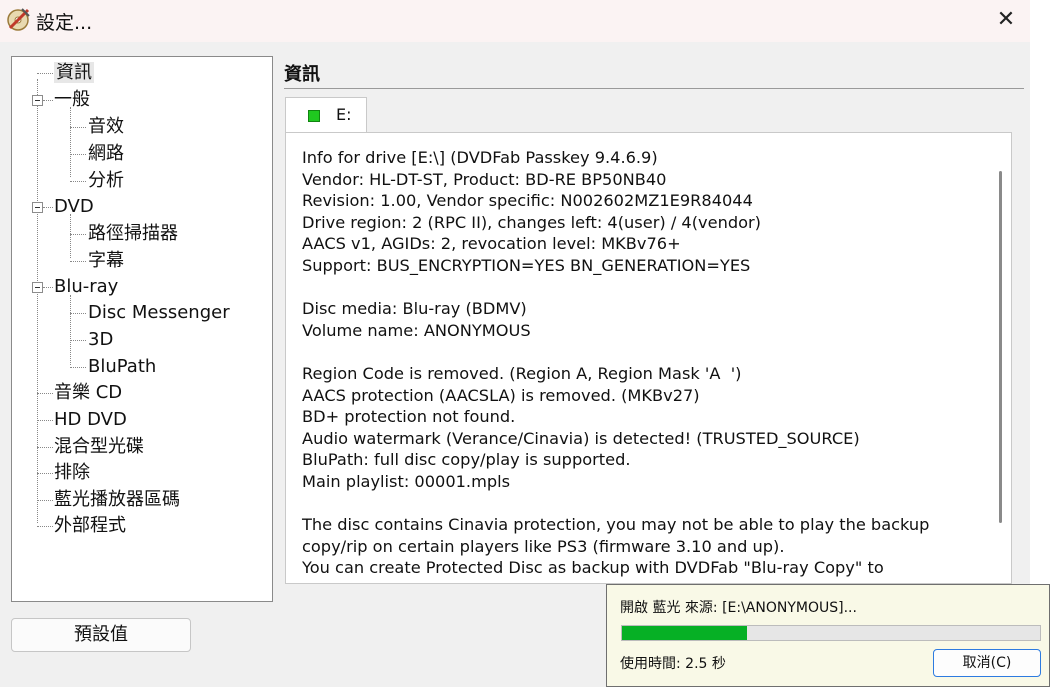 Image resolution: width=1050 pixels, height=687 pixels. Describe the element at coordinates (673, 664) in the screenshot. I see `elapsed-time: 使用時間: 2.5 秒` at that location.